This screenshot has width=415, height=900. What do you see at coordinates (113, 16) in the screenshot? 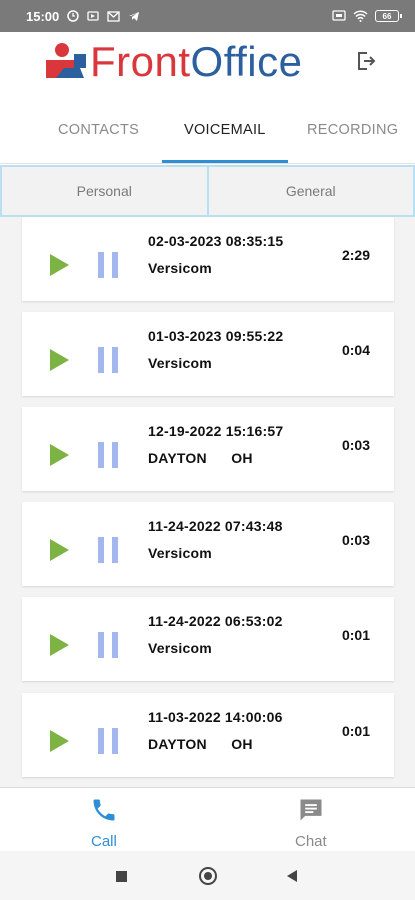
I see `mail-icon` at bounding box center [113, 16].